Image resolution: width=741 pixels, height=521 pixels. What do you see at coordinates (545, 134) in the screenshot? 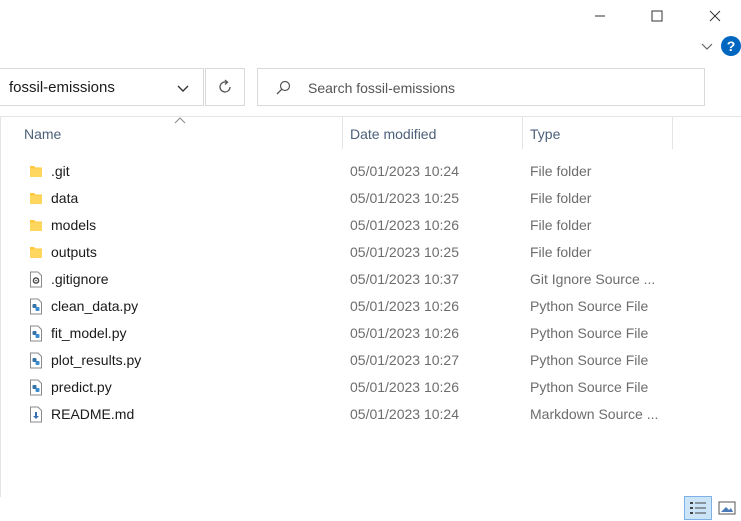
I see `column-header-type: Type` at bounding box center [545, 134].